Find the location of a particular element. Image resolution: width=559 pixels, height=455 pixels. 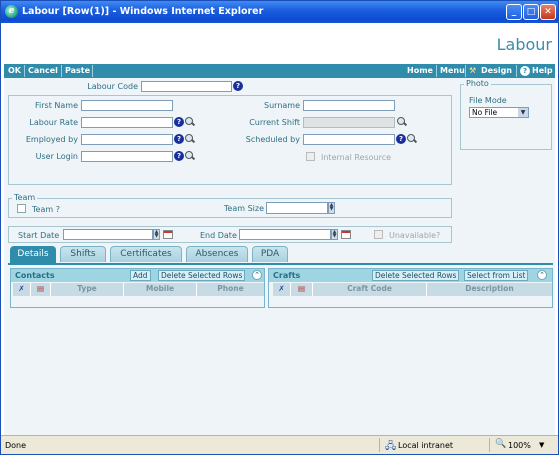

end-date-label: End Date is located at coordinates (218, 235).